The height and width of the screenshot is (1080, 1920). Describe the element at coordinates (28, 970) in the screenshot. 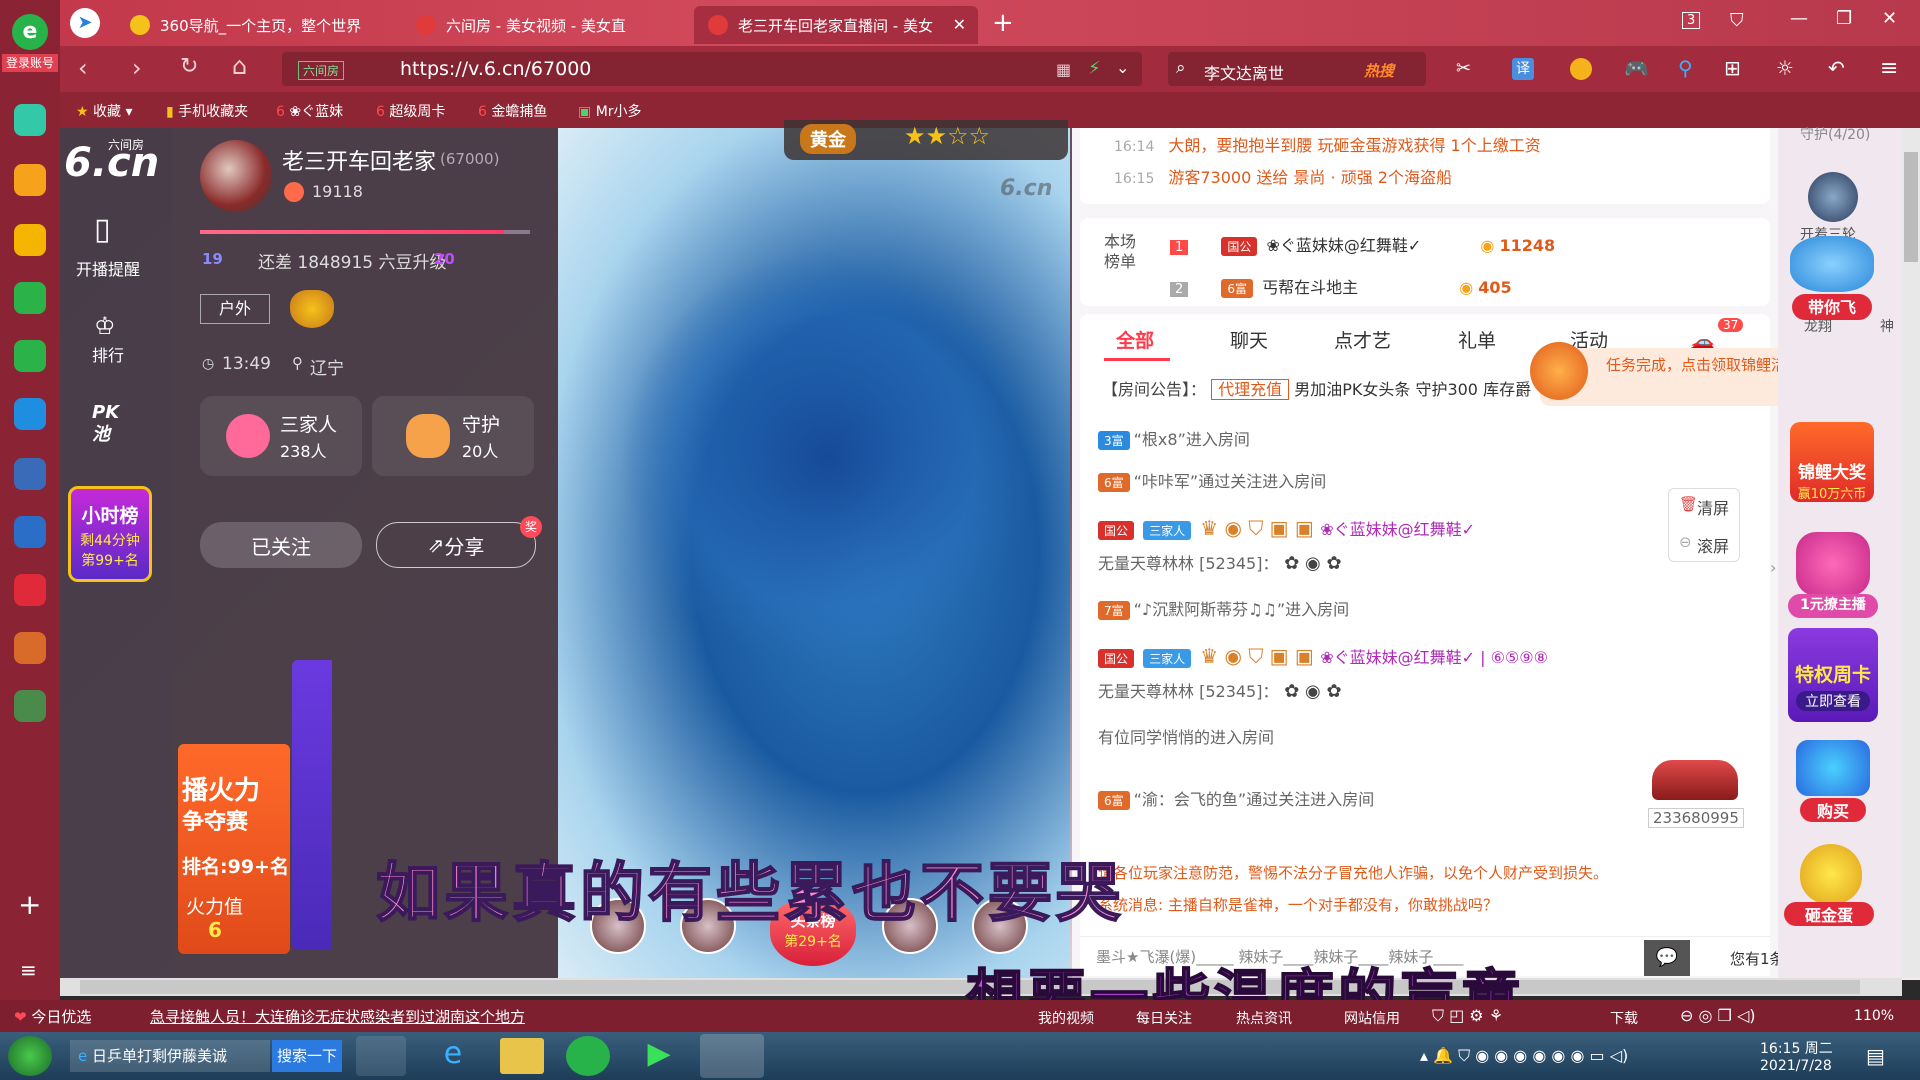

I see `menu-list-icon: ≡` at that location.